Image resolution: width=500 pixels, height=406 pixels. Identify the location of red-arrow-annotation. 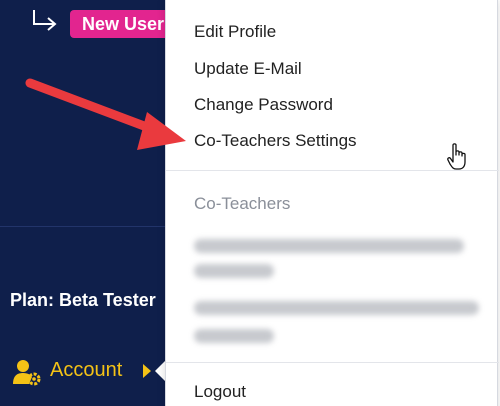
(105, 114).